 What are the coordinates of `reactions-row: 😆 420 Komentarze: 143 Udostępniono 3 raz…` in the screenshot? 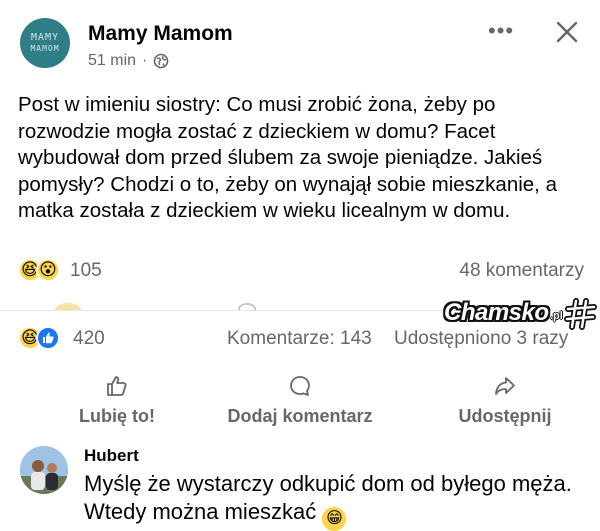 It's located at (301, 339).